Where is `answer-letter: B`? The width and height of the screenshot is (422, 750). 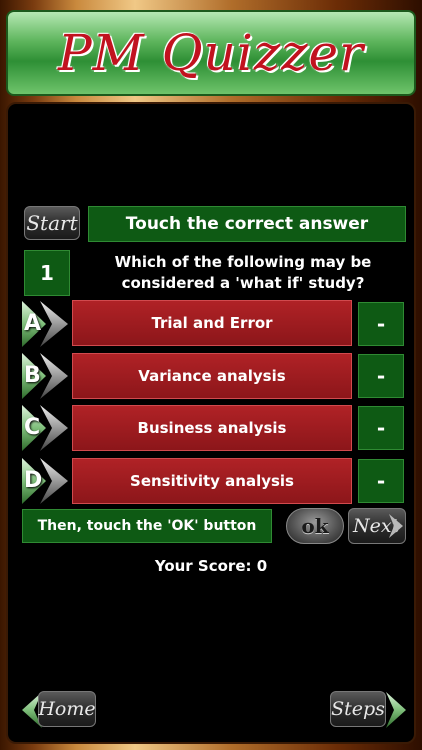
answer-letter: B is located at coordinates (32, 375).